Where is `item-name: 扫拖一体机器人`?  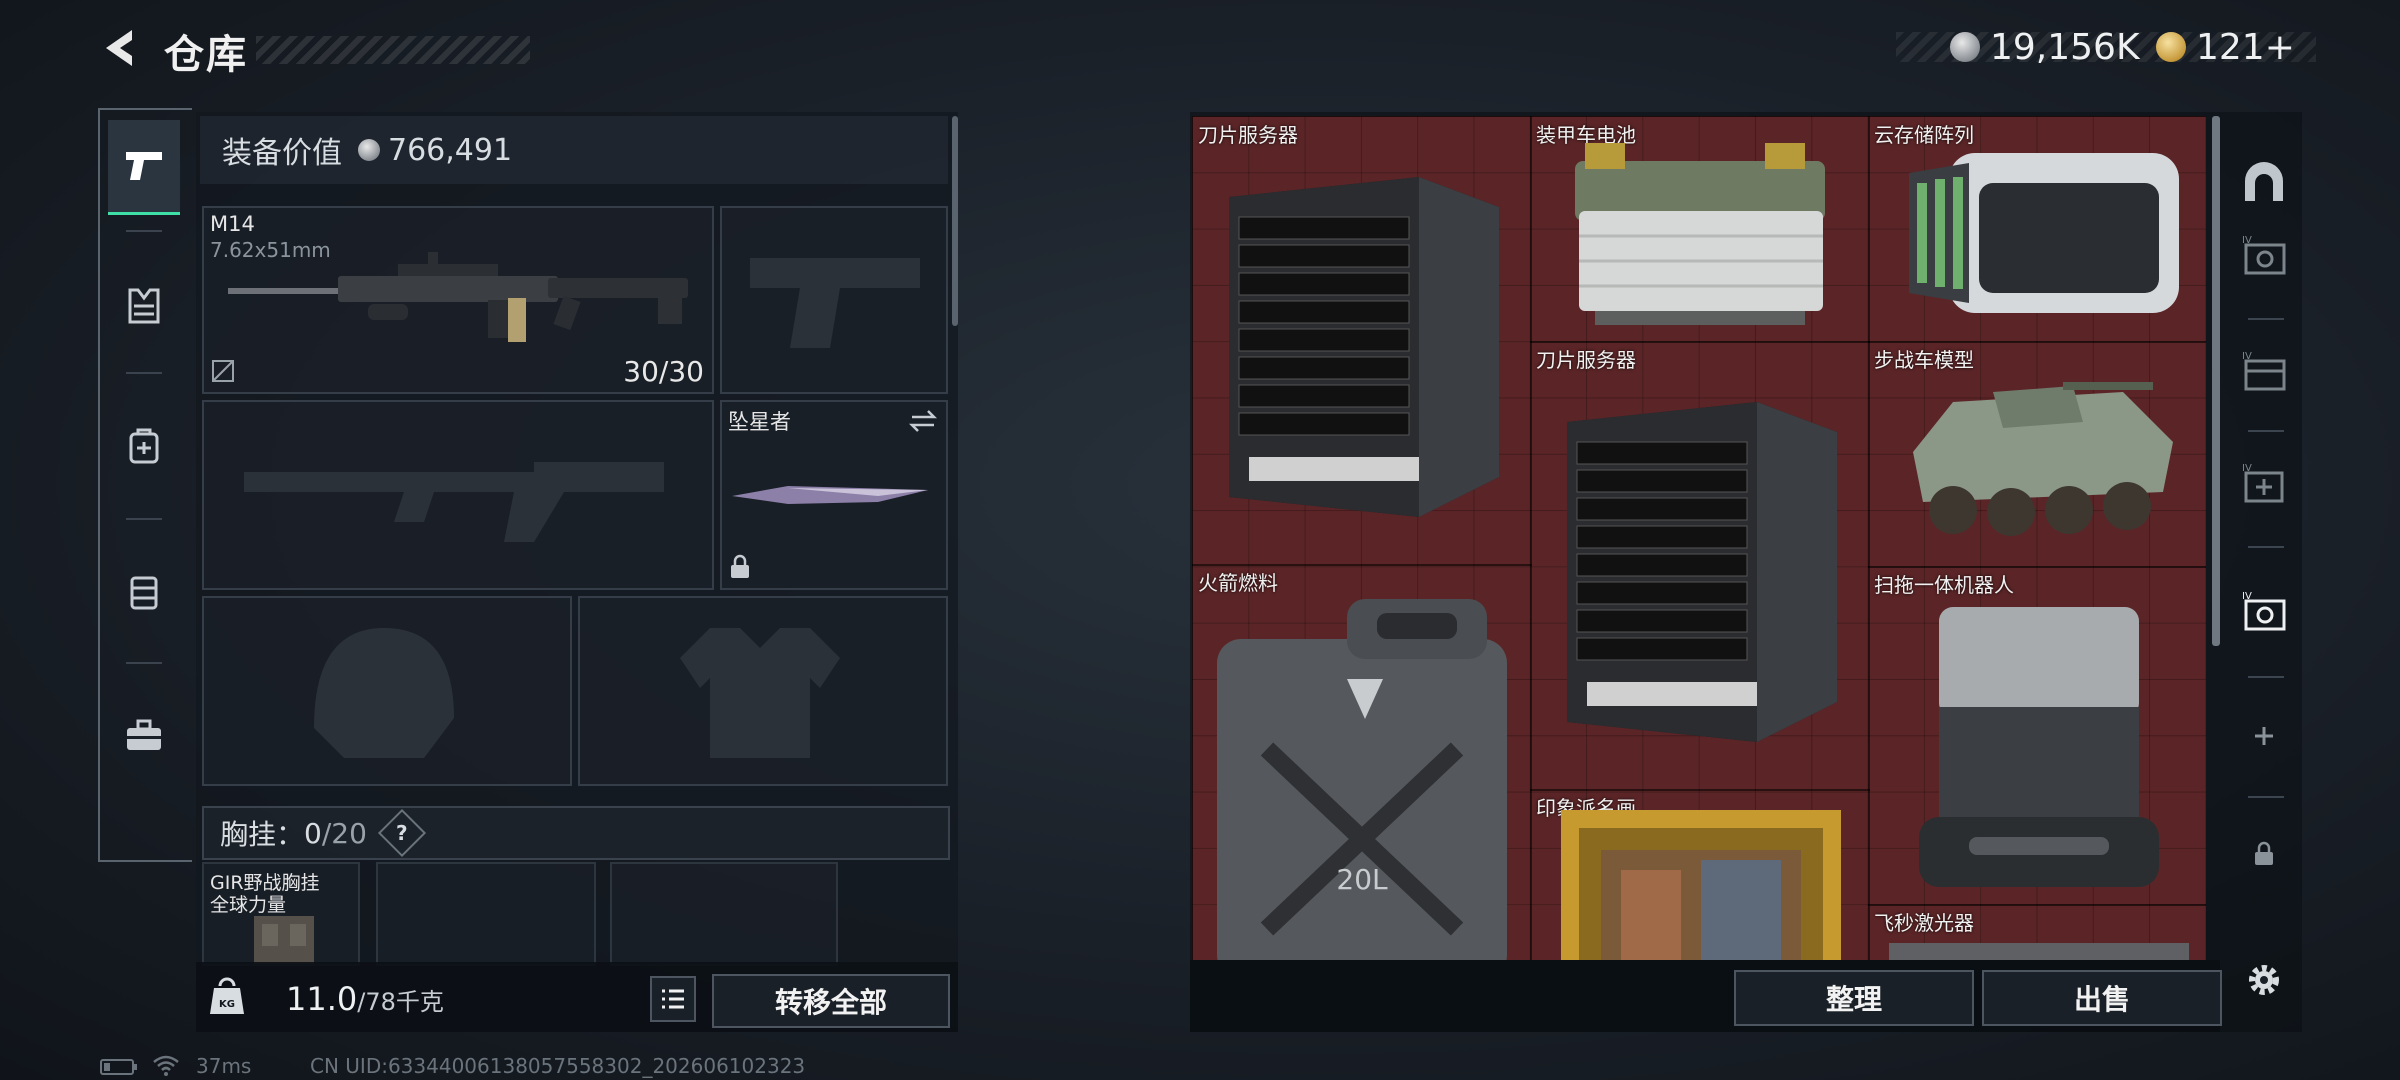 item-name: 扫拖一体机器人 is located at coordinates (1944, 585).